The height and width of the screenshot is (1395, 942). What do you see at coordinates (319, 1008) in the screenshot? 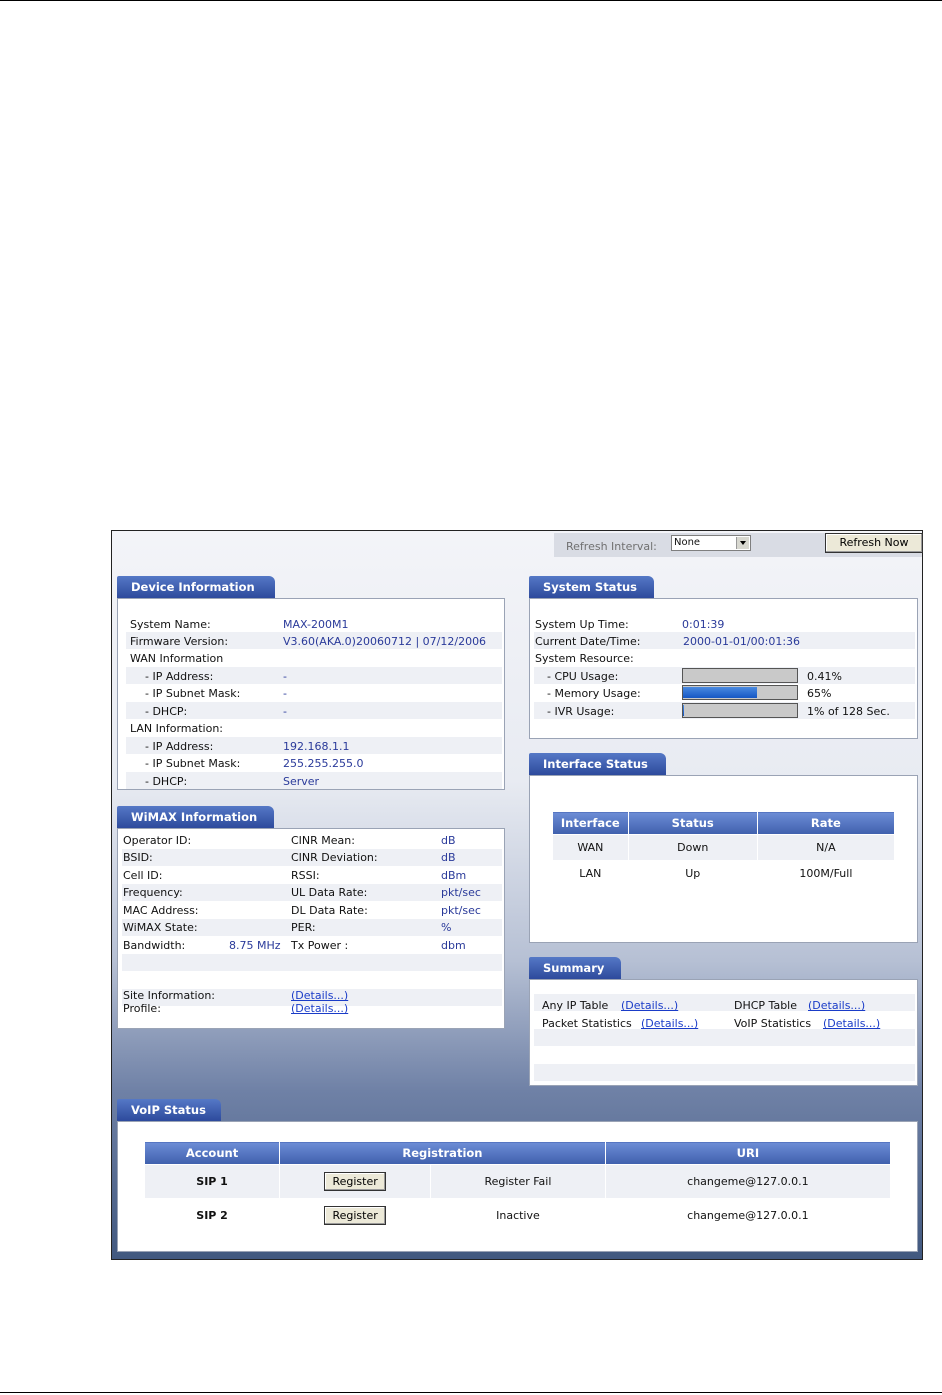
I see `profile-details-link: (Details...)` at bounding box center [319, 1008].